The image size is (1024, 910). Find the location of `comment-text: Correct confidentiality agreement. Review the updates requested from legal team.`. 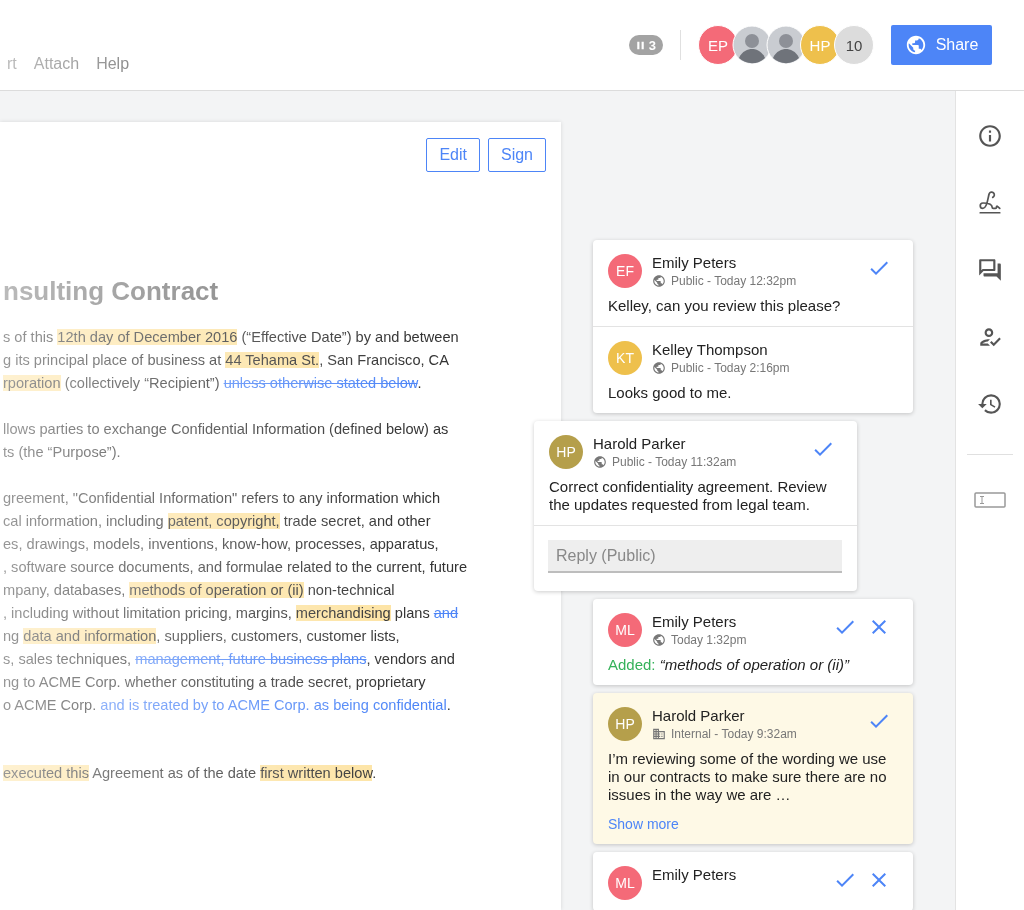

comment-text: Correct confidentiality agreement. Review the updates requested from legal team. is located at coordinates (688, 496).